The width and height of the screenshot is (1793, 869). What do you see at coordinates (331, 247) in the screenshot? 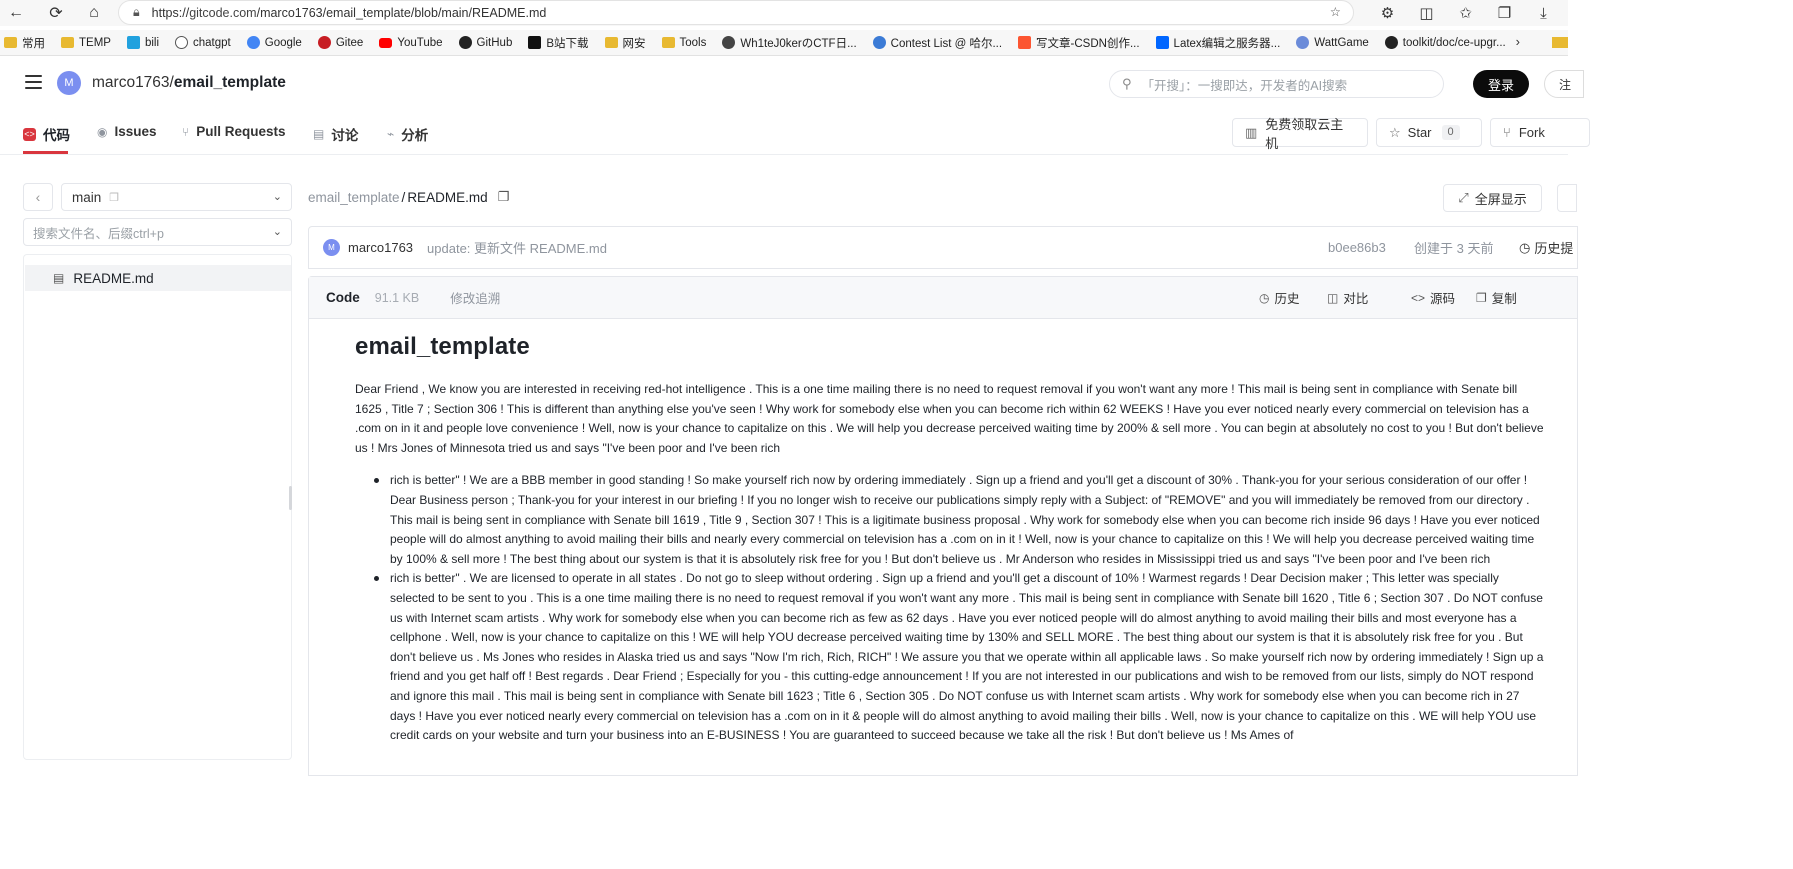
I see `commit-avatar: M` at bounding box center [331, 247].